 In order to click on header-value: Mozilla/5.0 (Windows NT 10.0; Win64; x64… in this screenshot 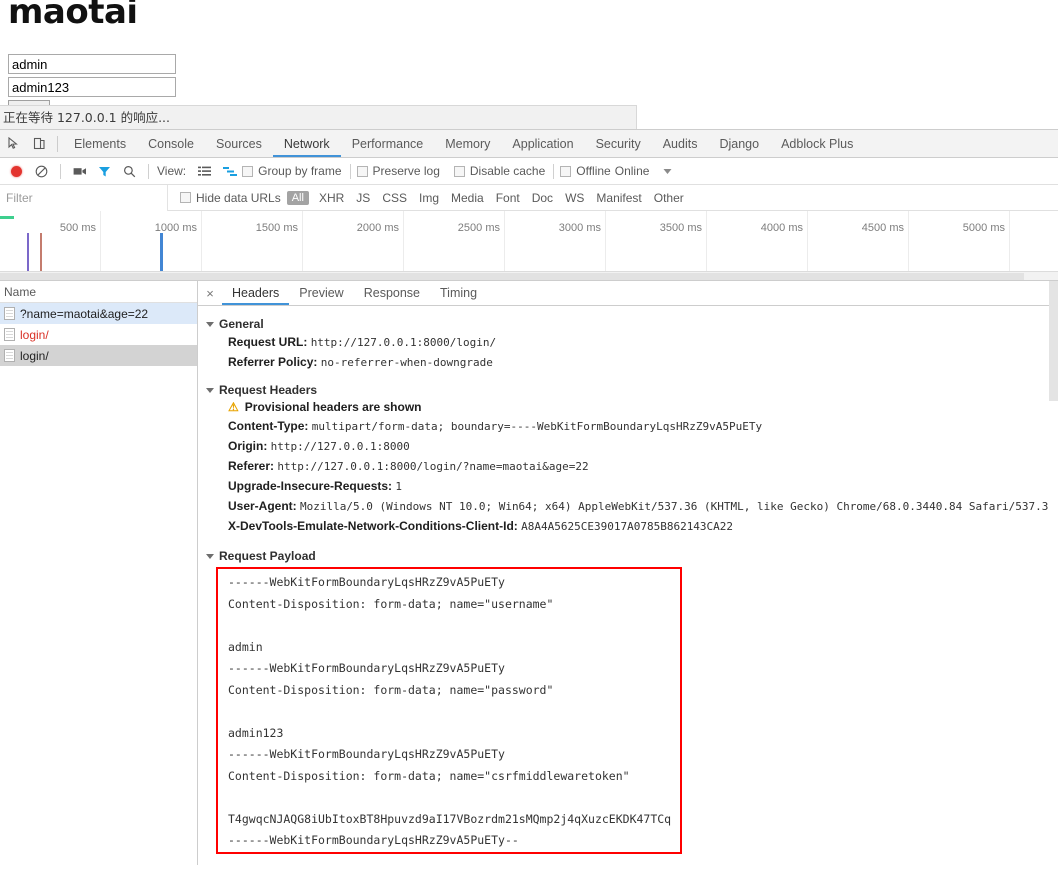, I will do `click(677, 506)`.